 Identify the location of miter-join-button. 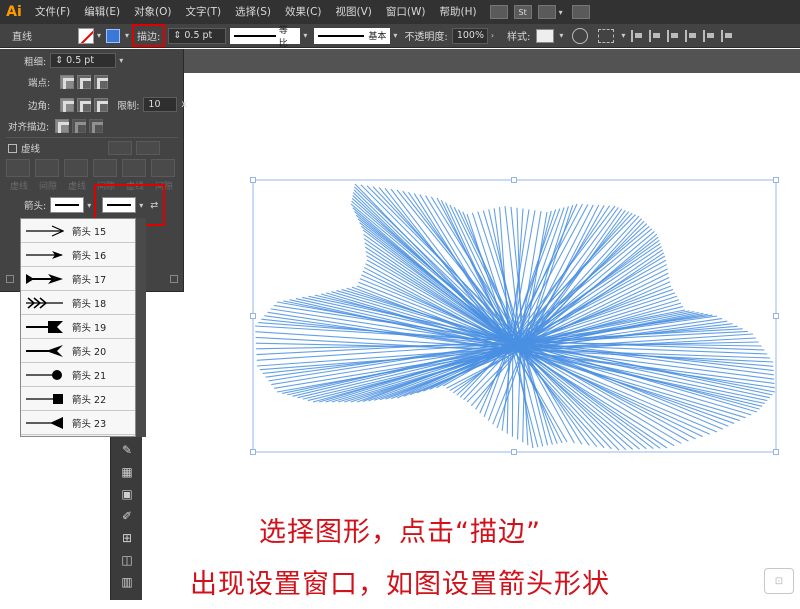
(67, 104).